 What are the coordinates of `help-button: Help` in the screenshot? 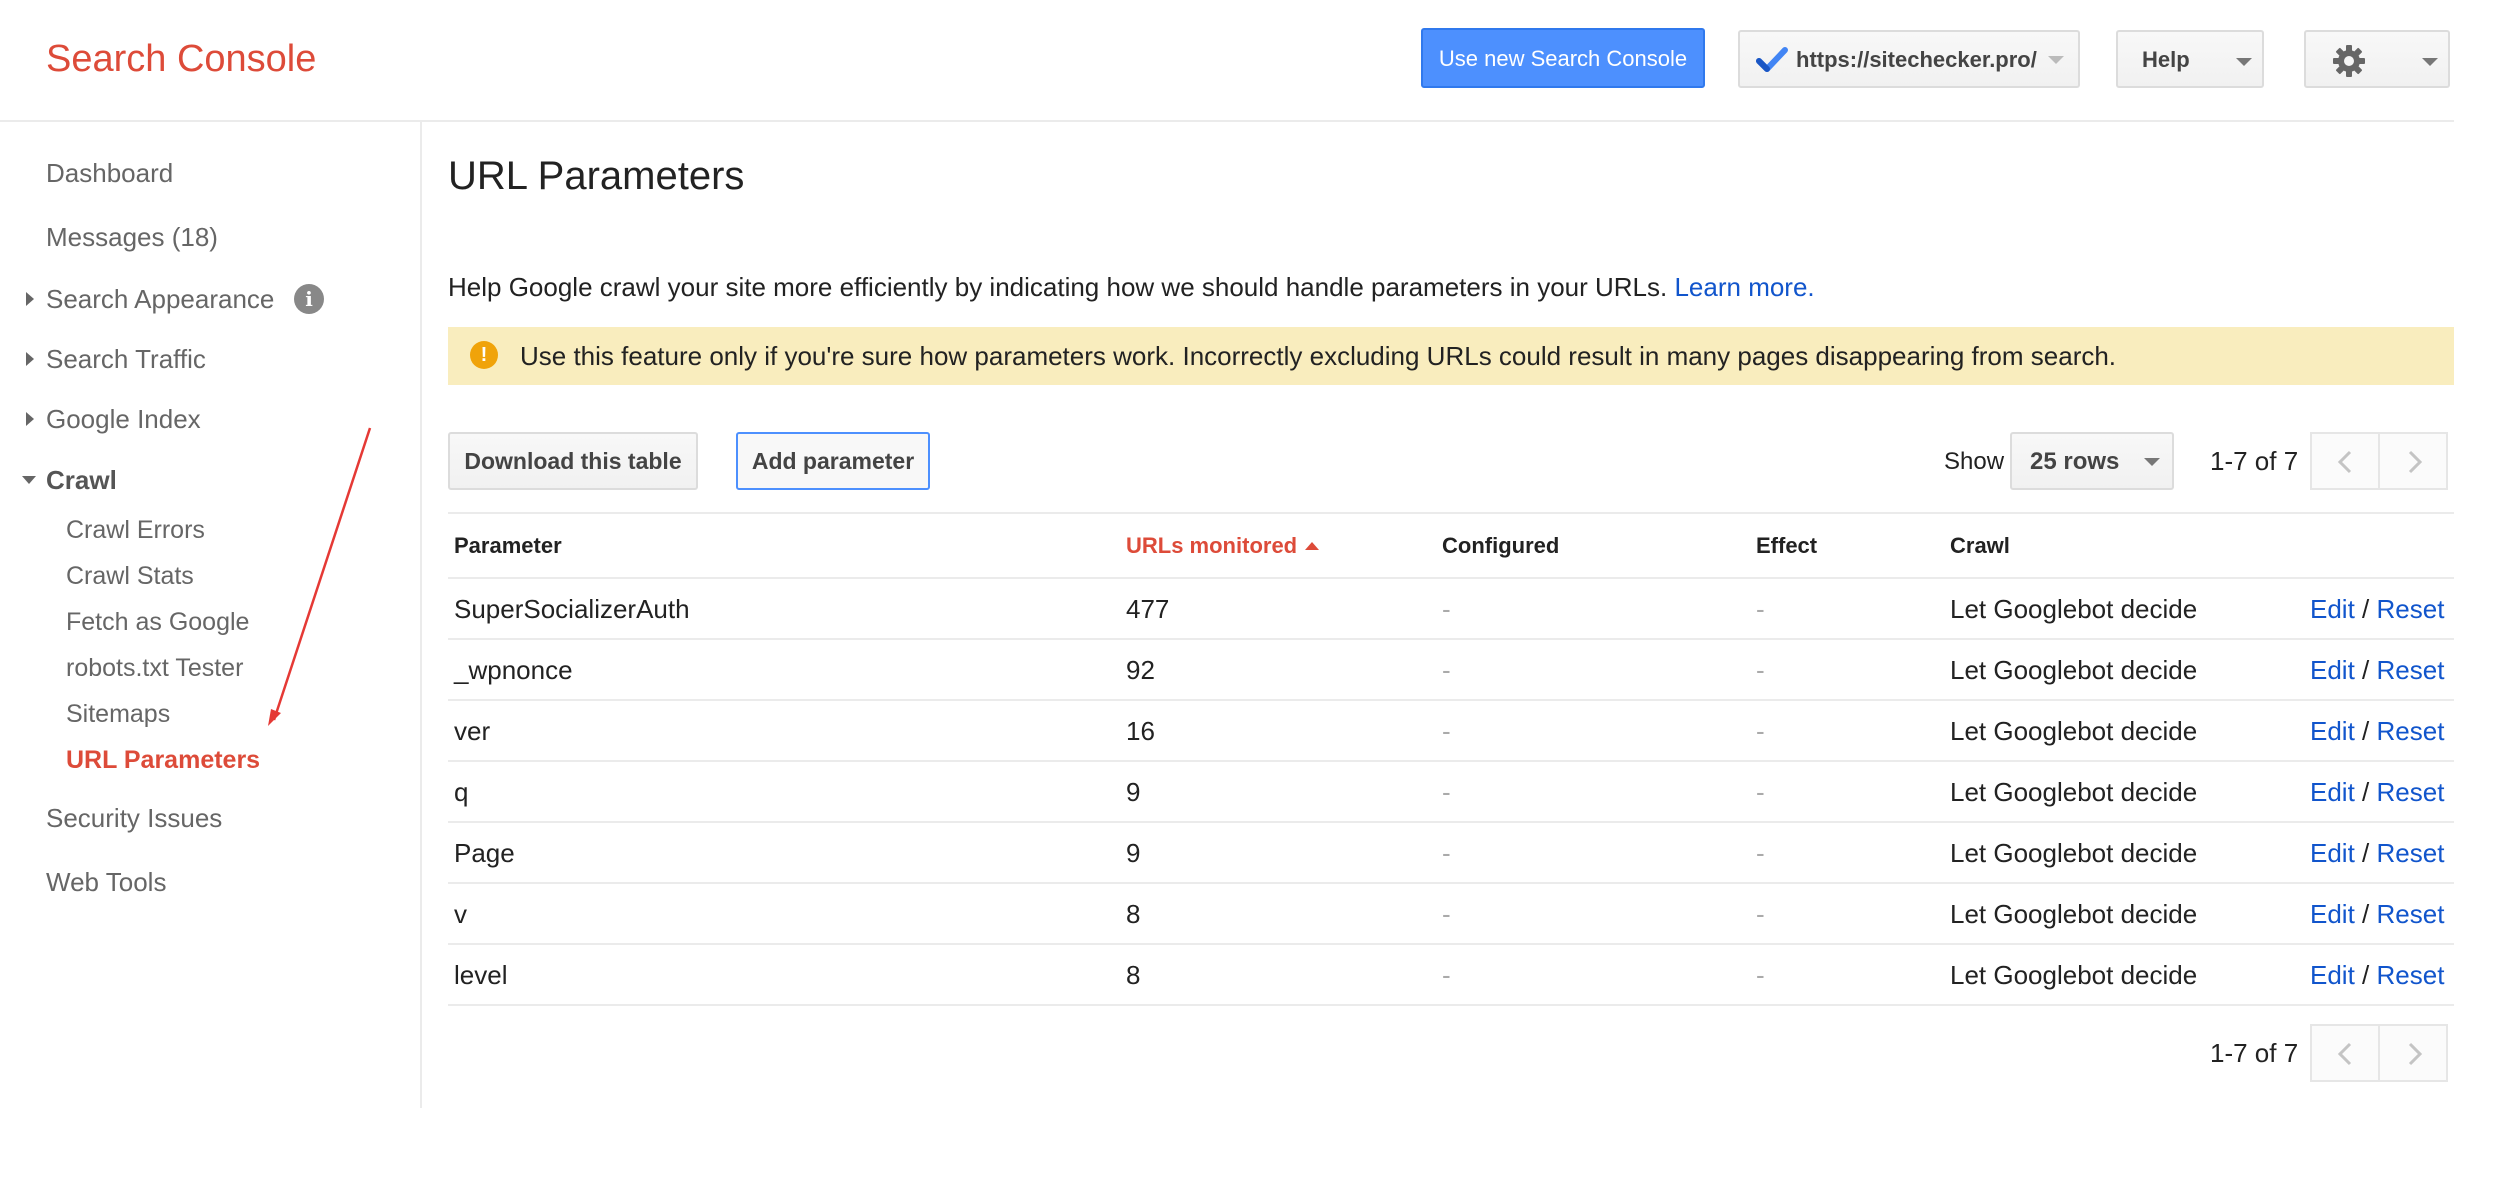 It's located at (2190, 59).